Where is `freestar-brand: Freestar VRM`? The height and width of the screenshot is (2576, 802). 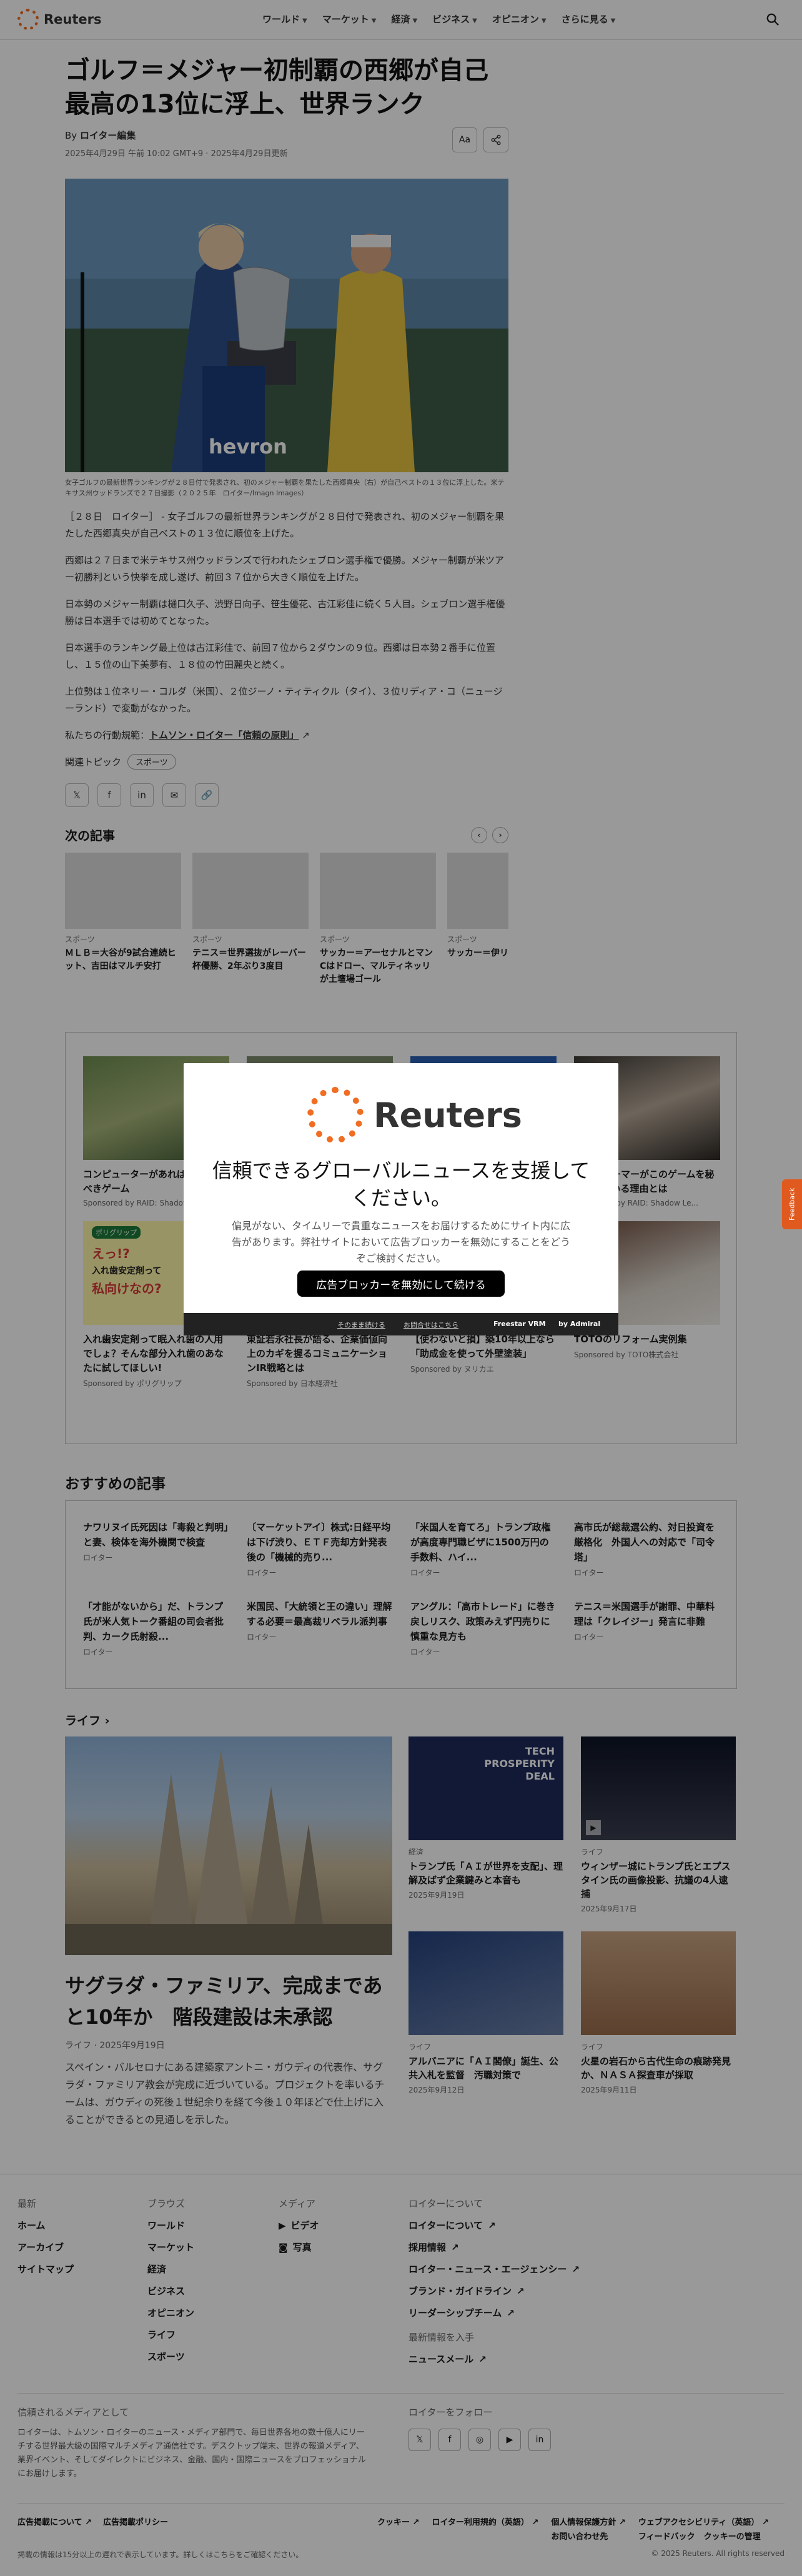 freestar-brand: Freestar VRM is located at coordinates (519, 1324).